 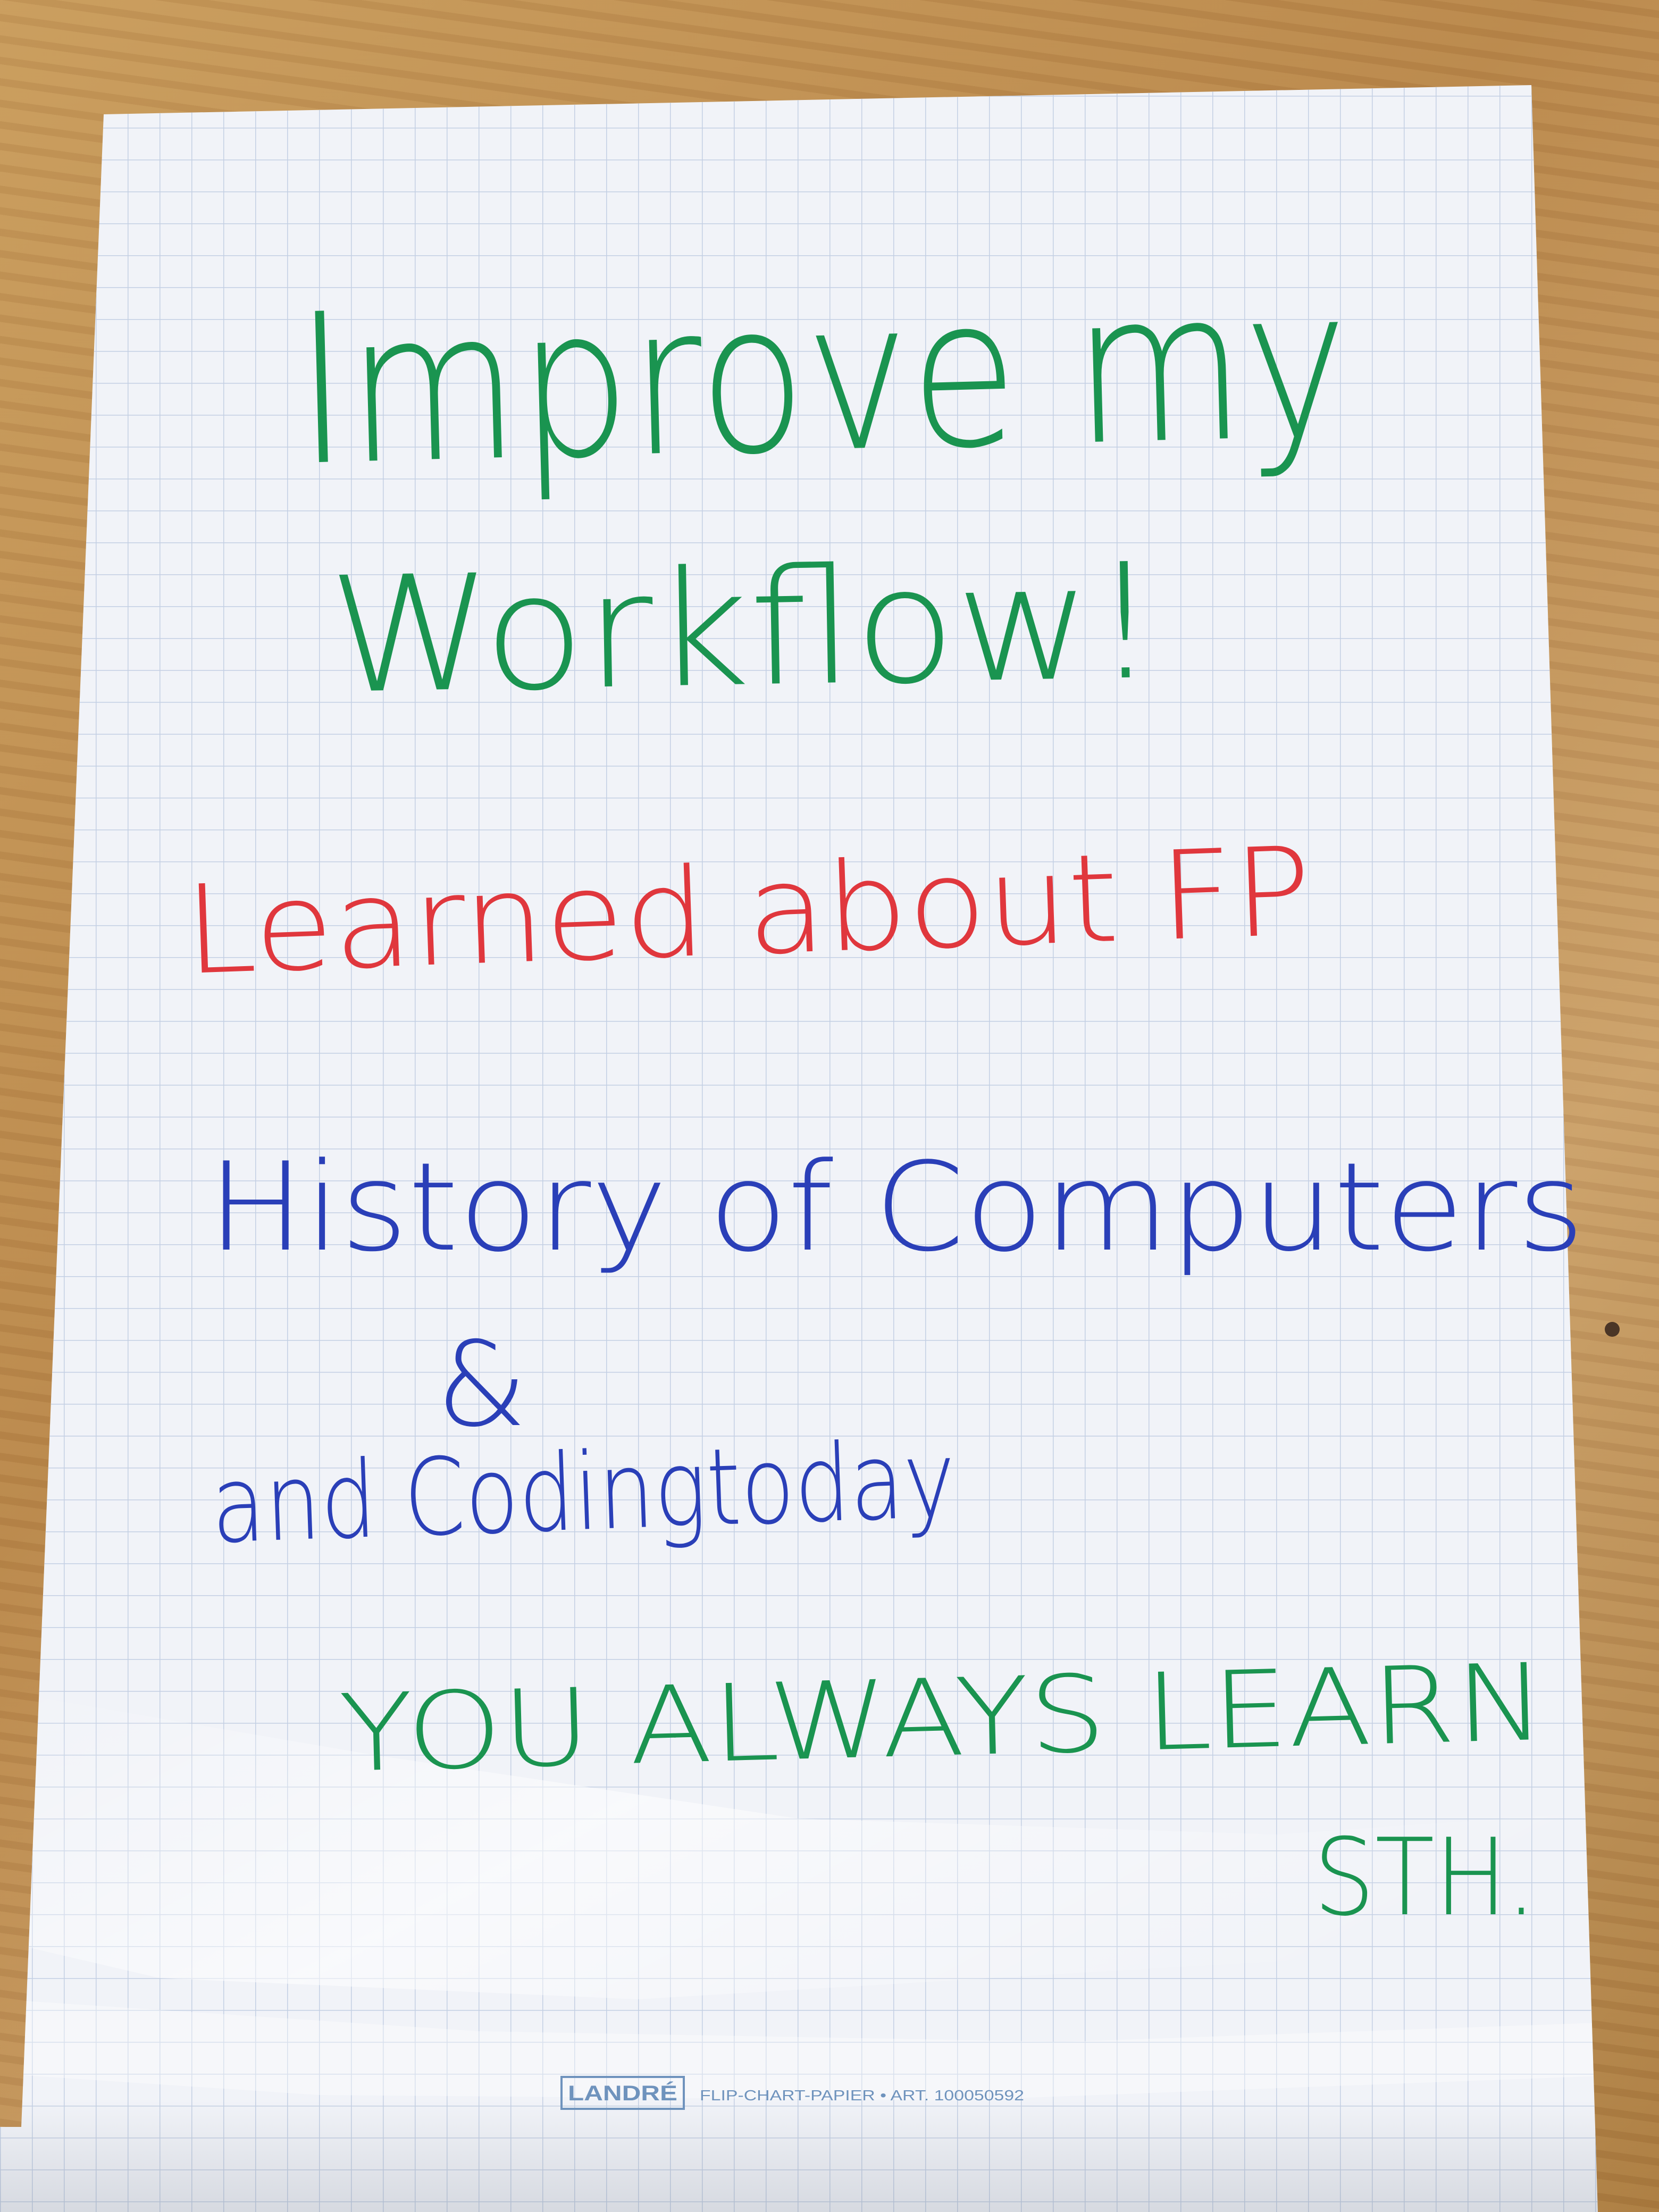 What do you see at coordinates (1425, 1878) in the screenshot?
I see `line-sth: STH.` at bounding box center [1425, 1878].